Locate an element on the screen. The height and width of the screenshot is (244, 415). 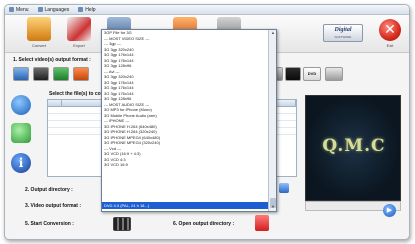
start-conversion-button is located at coordinates (122, 224).